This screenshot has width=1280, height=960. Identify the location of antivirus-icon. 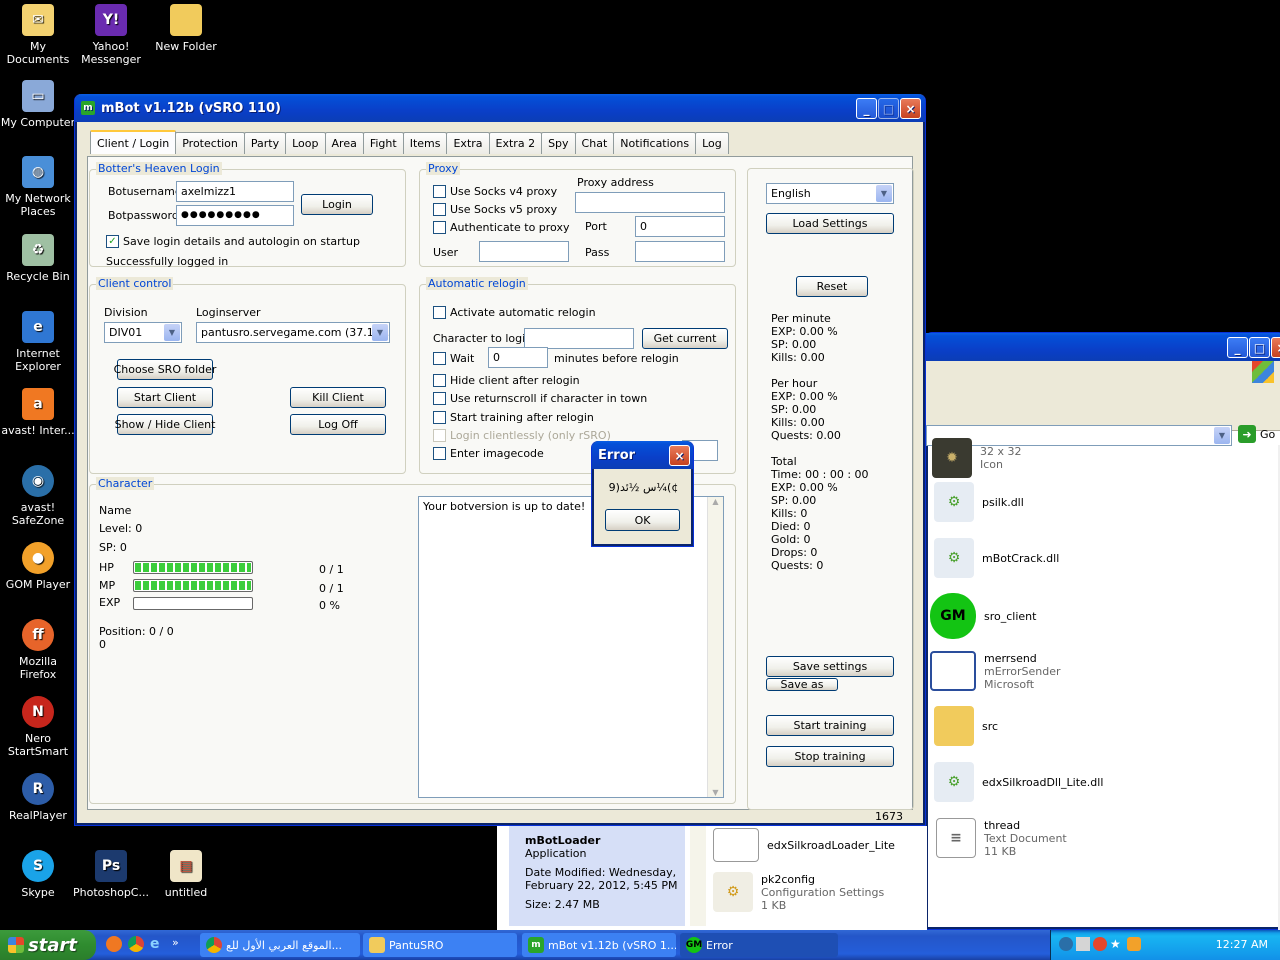
(1100, 944).